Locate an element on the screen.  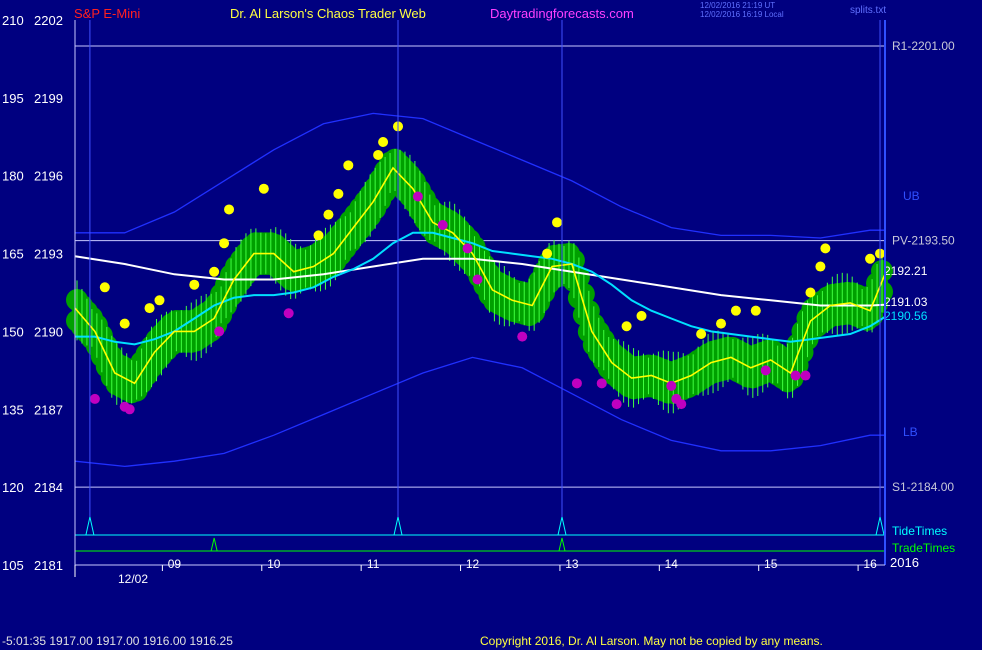
band-label-ub: UB is located at coordinates (911, 196).